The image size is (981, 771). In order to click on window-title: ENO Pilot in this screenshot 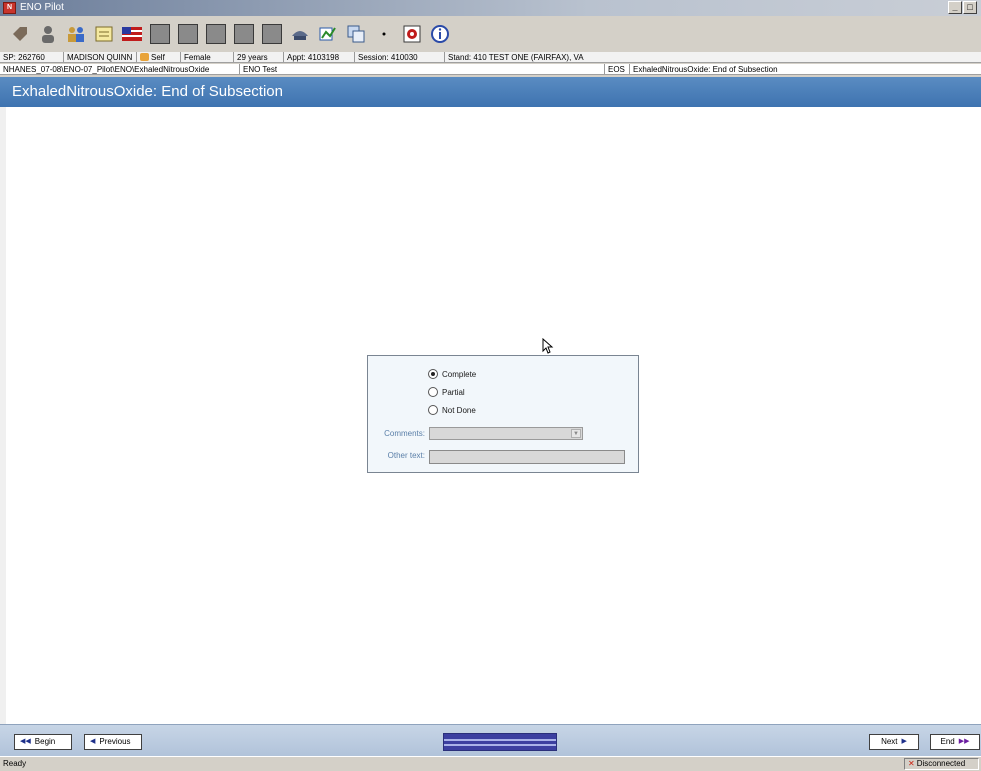, I will do `click(42, 7)`.